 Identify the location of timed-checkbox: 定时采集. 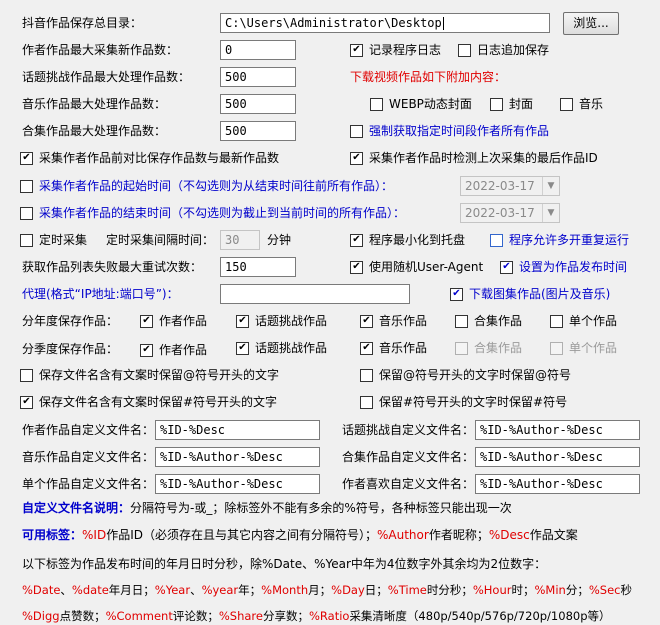
(53, 240).